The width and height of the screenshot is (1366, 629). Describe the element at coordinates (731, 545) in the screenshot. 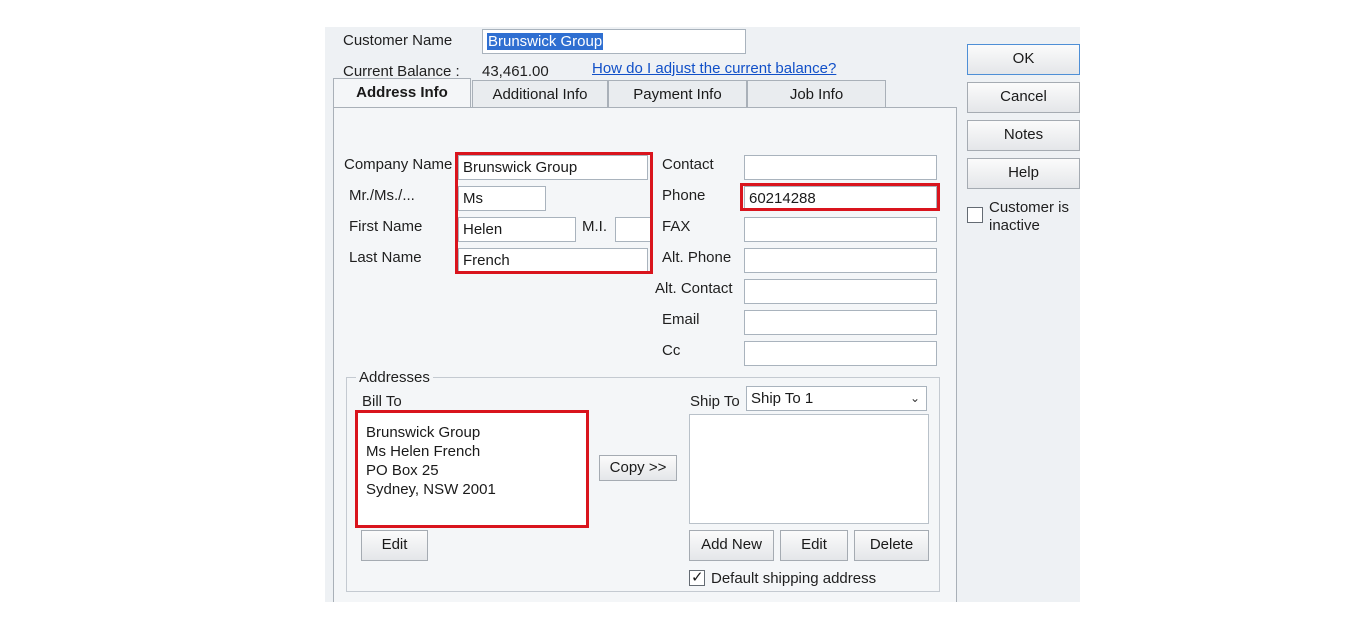

I see `add-new-ship-button: Add New` at that location.